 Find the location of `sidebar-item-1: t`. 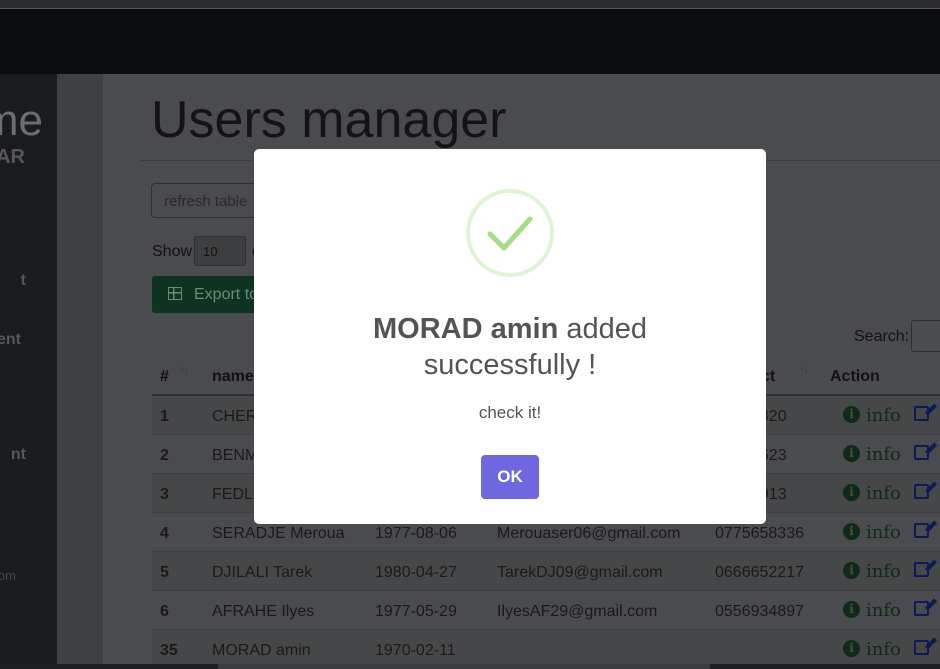

sidebar-item-1: t is located at coordinates (23, 281).